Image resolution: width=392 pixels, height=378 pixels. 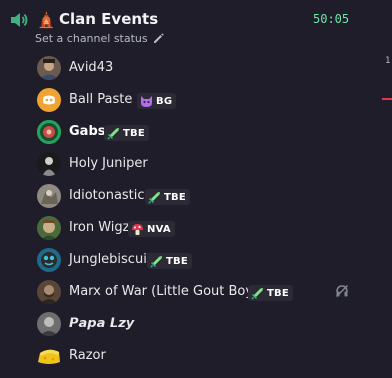 I want to click on member-junglebiscuit: Junglebiscuit TBE, so click(x=198, y=260).